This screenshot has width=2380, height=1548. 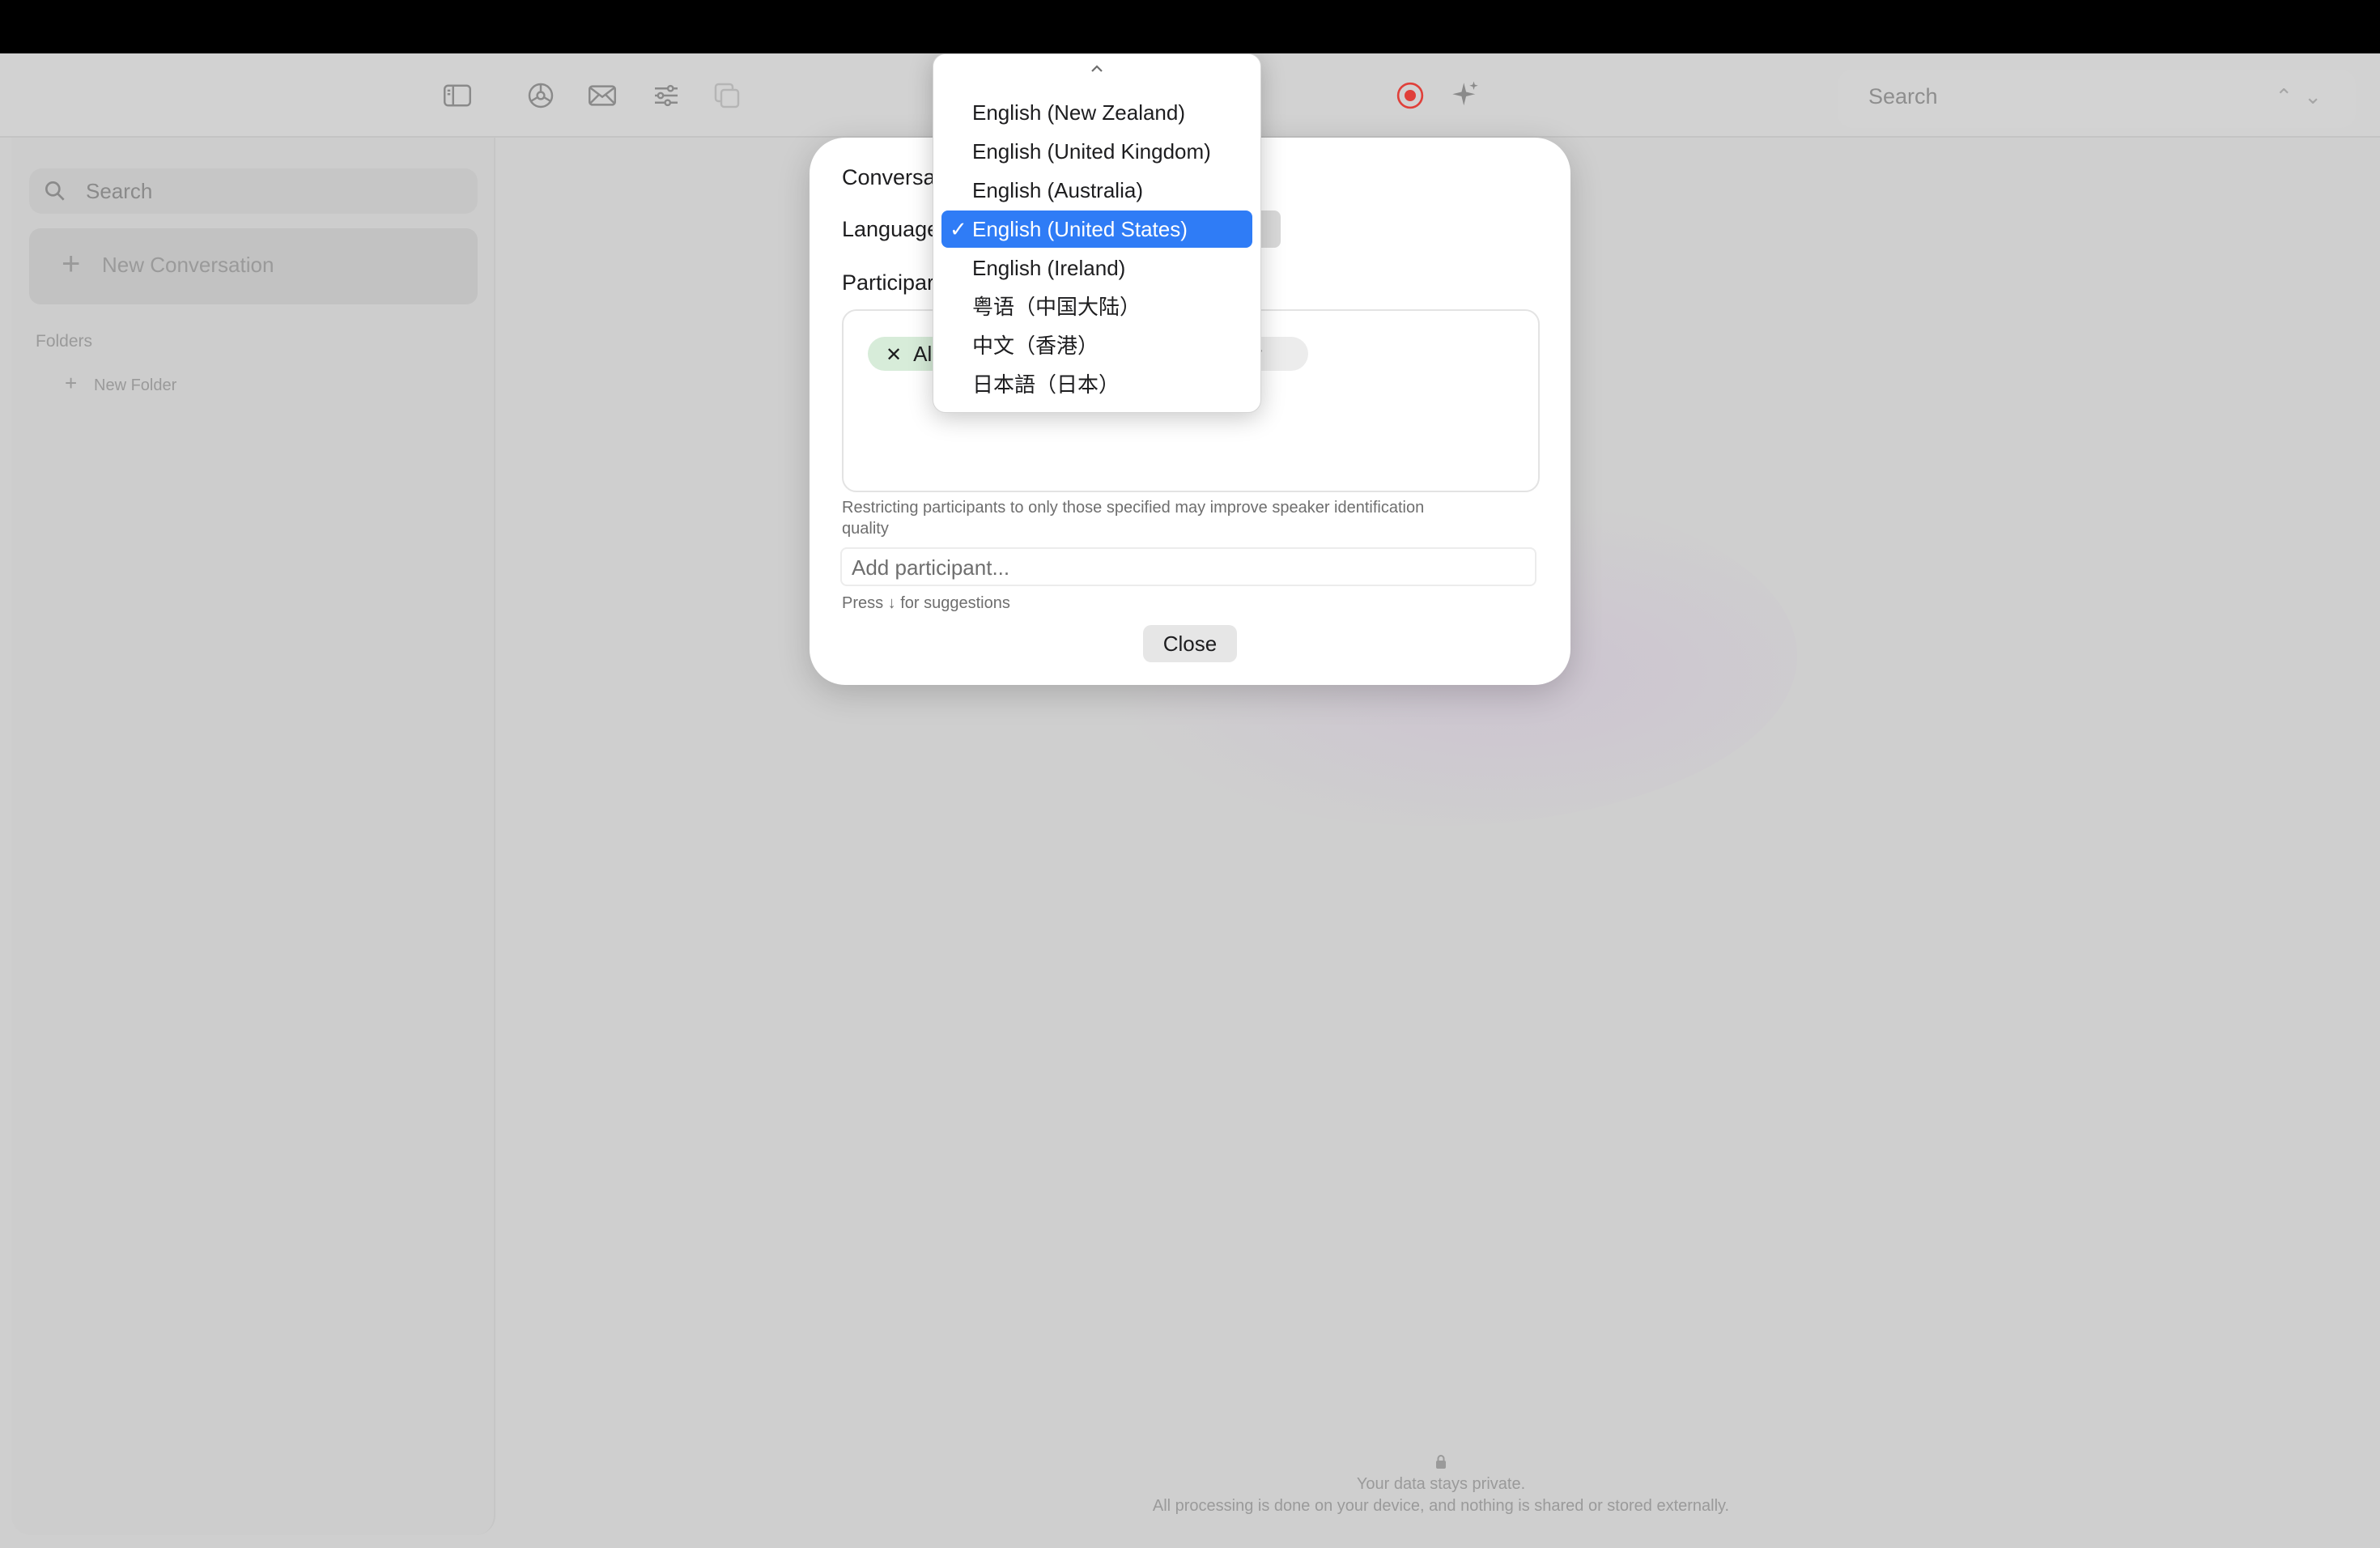 What do you see at coordinates (65, 341) in the screenshot?
I see `folders-heading: Folders` at bounding box center [65, 341].